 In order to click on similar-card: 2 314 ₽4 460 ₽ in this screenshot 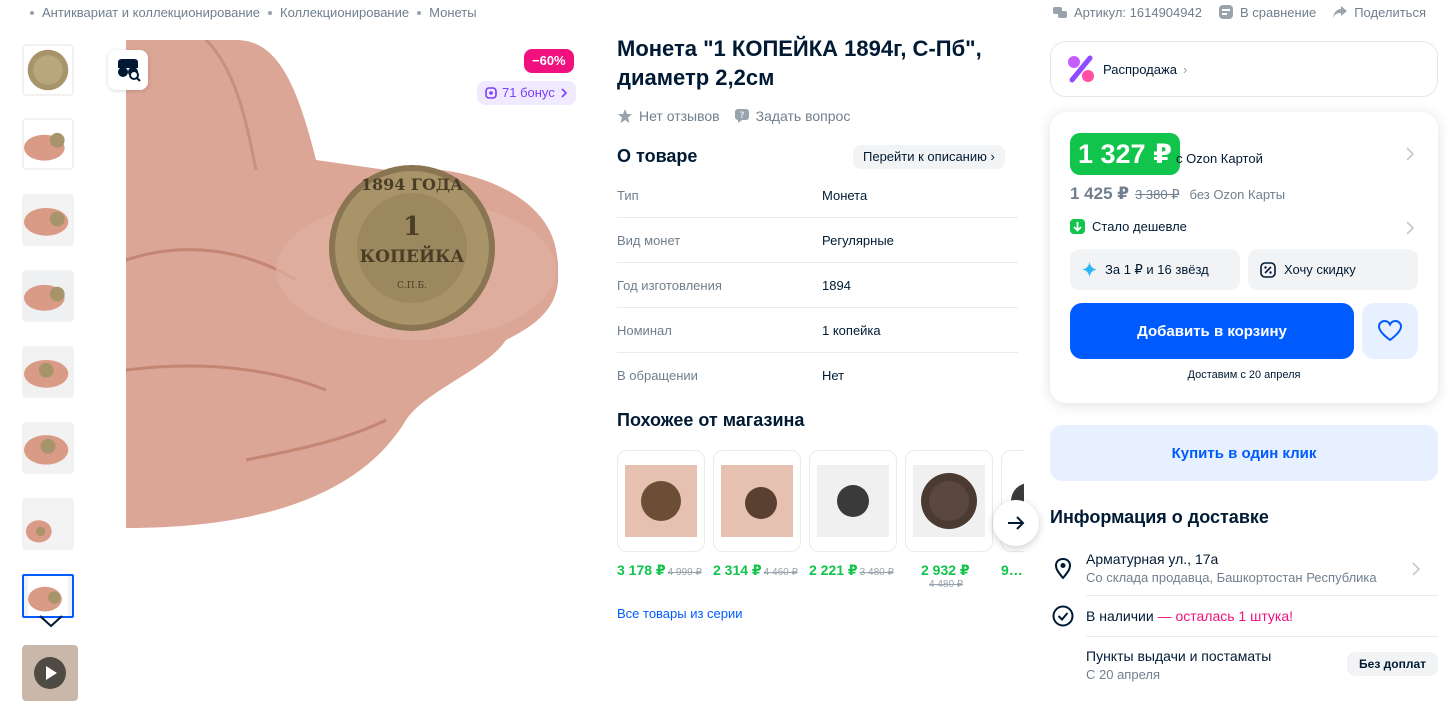, I will do `click(757, 514)`.